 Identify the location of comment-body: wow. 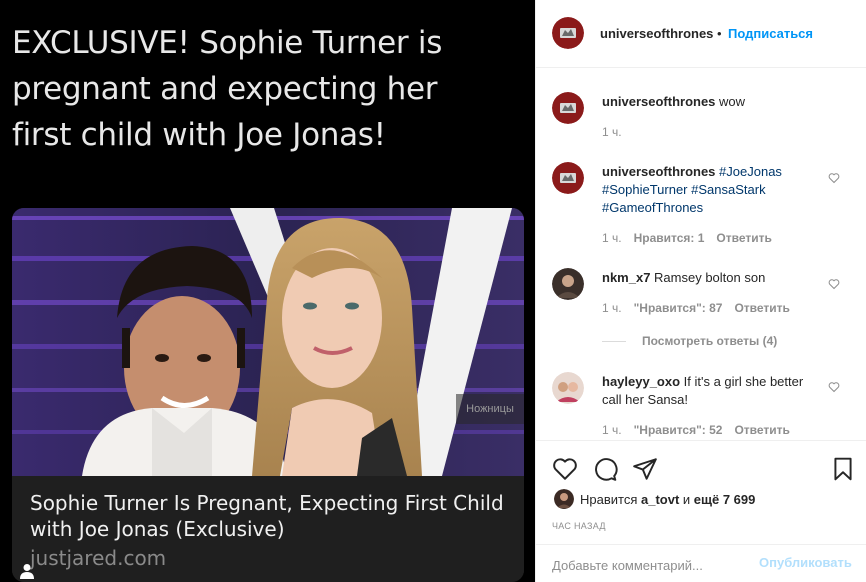
(730, 101).